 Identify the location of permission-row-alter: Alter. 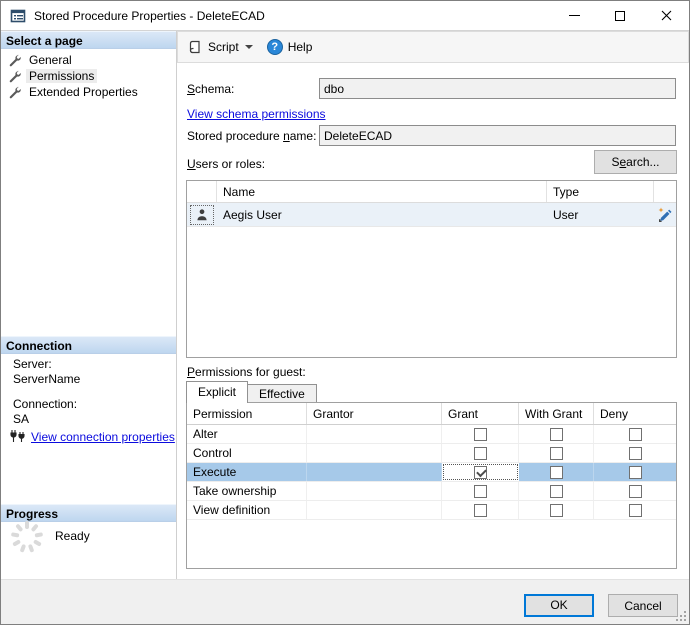
(431, 434).